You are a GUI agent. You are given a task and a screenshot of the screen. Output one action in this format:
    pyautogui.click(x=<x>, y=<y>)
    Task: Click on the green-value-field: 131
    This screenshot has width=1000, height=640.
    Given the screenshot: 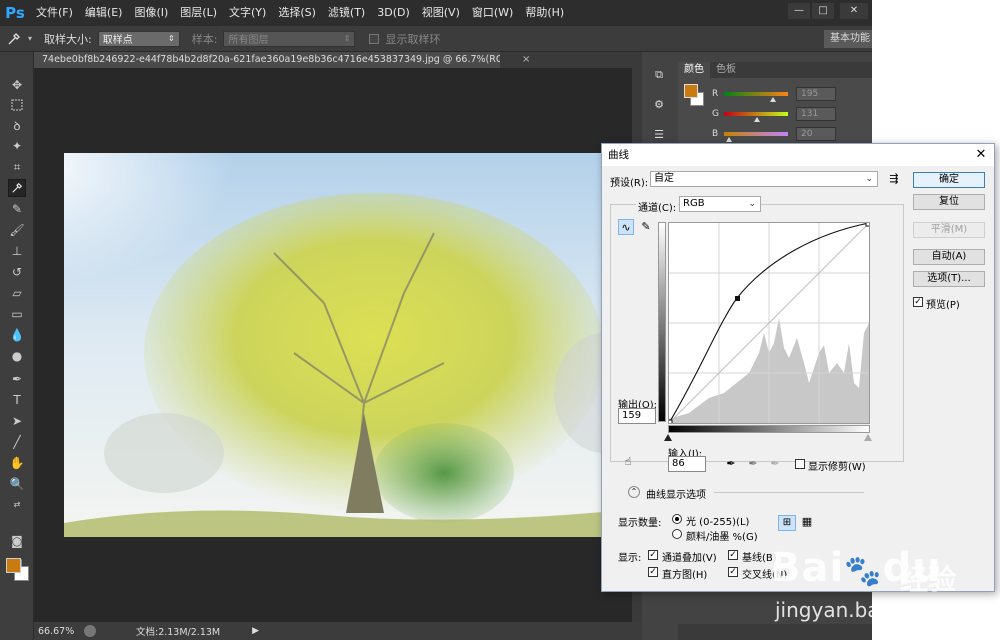 What is the action you would take?
    pyautogui.click(x=816, y=114)
    